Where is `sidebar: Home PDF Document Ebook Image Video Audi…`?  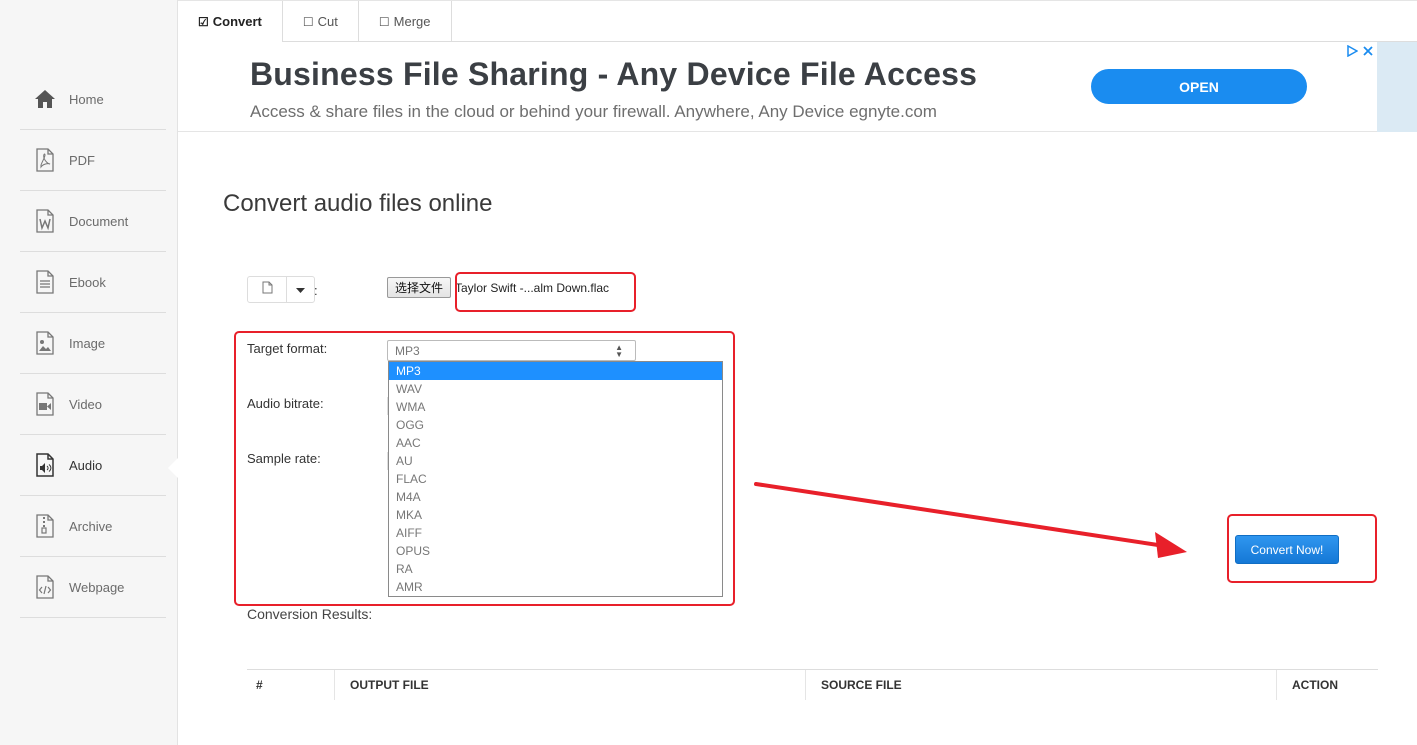 sidebar: Home PDF Document Ebook Image Video Audi… is located at coordinates (89, 372).